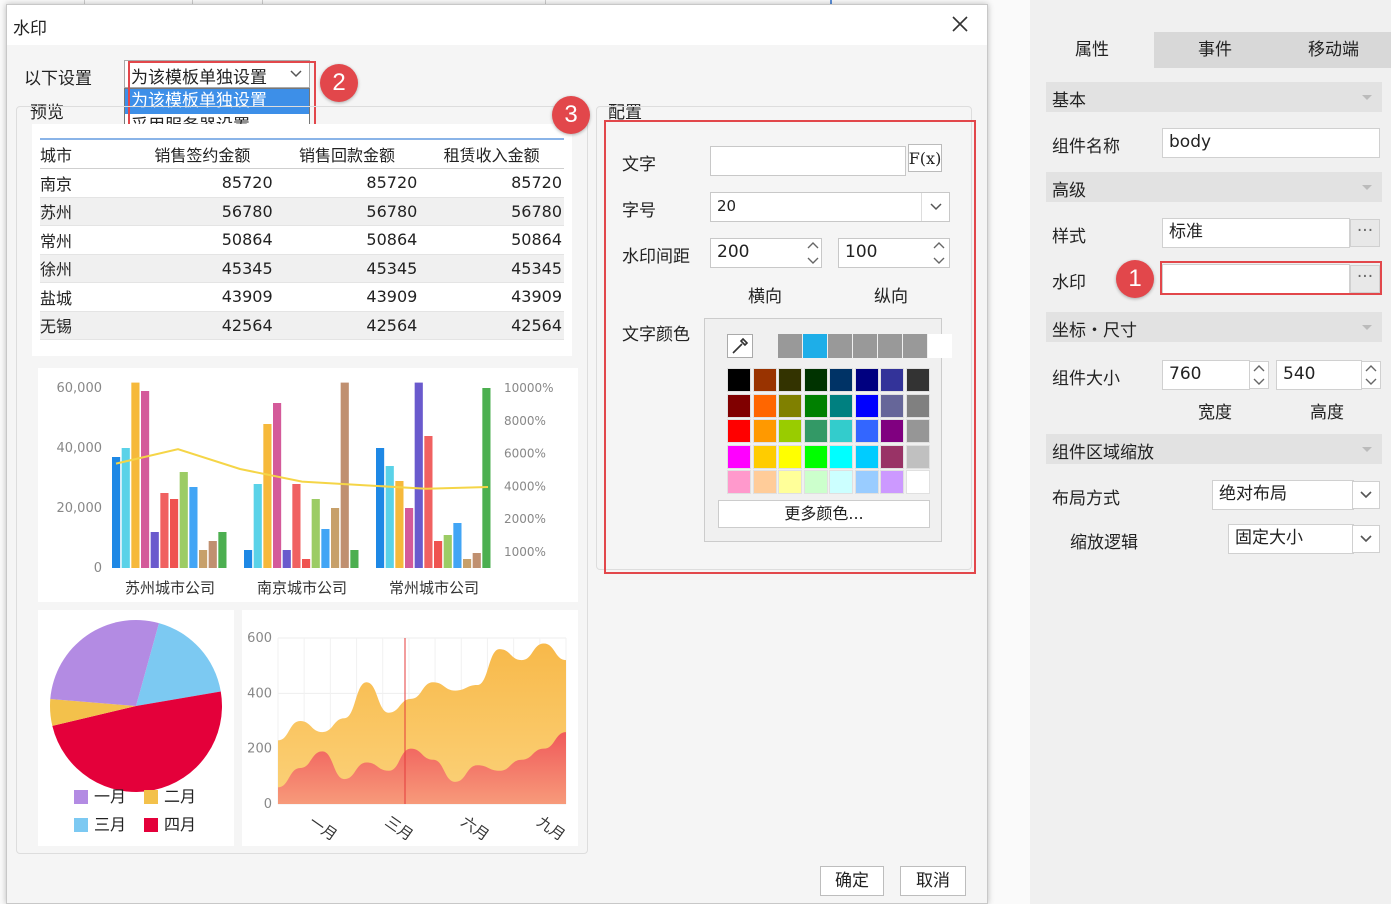 This screenshot has height=904, width=1391. What do you see at coordinates (347, 268) in the screenshot?
I see `table-cell: 45345` at bounding box center [347, 268].